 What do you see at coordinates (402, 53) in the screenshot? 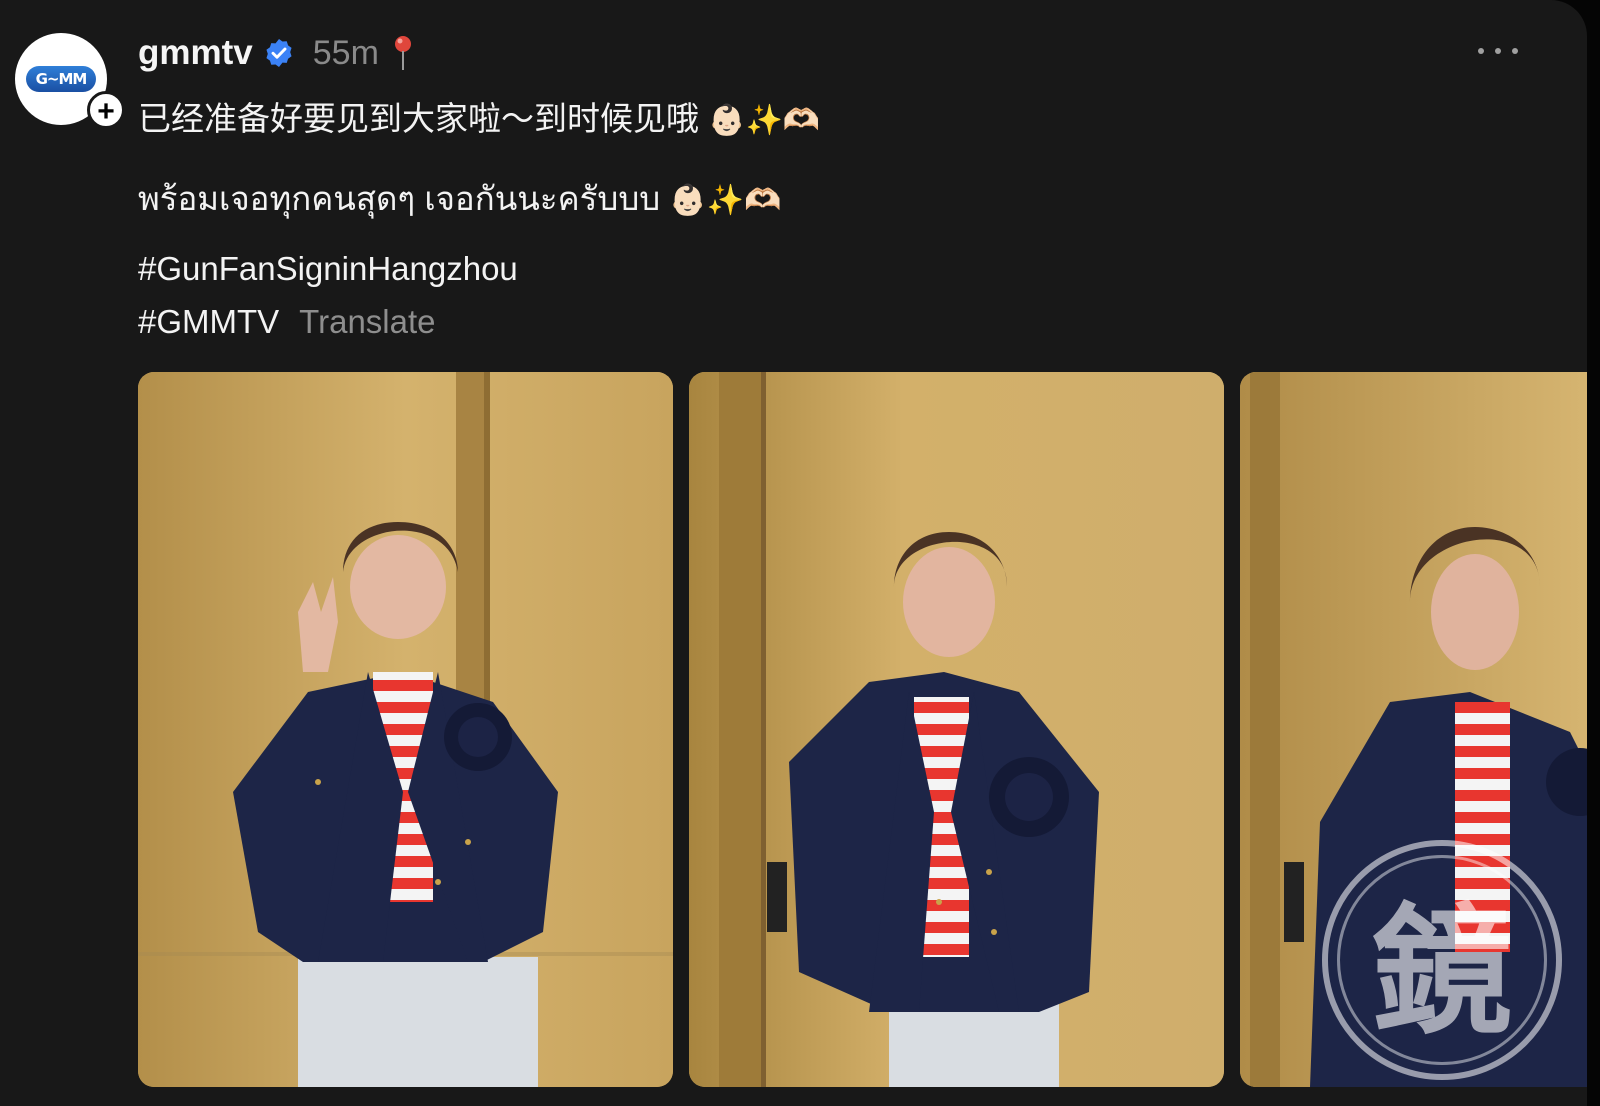
I see `pin-icon` at bounding box center [402, 53].